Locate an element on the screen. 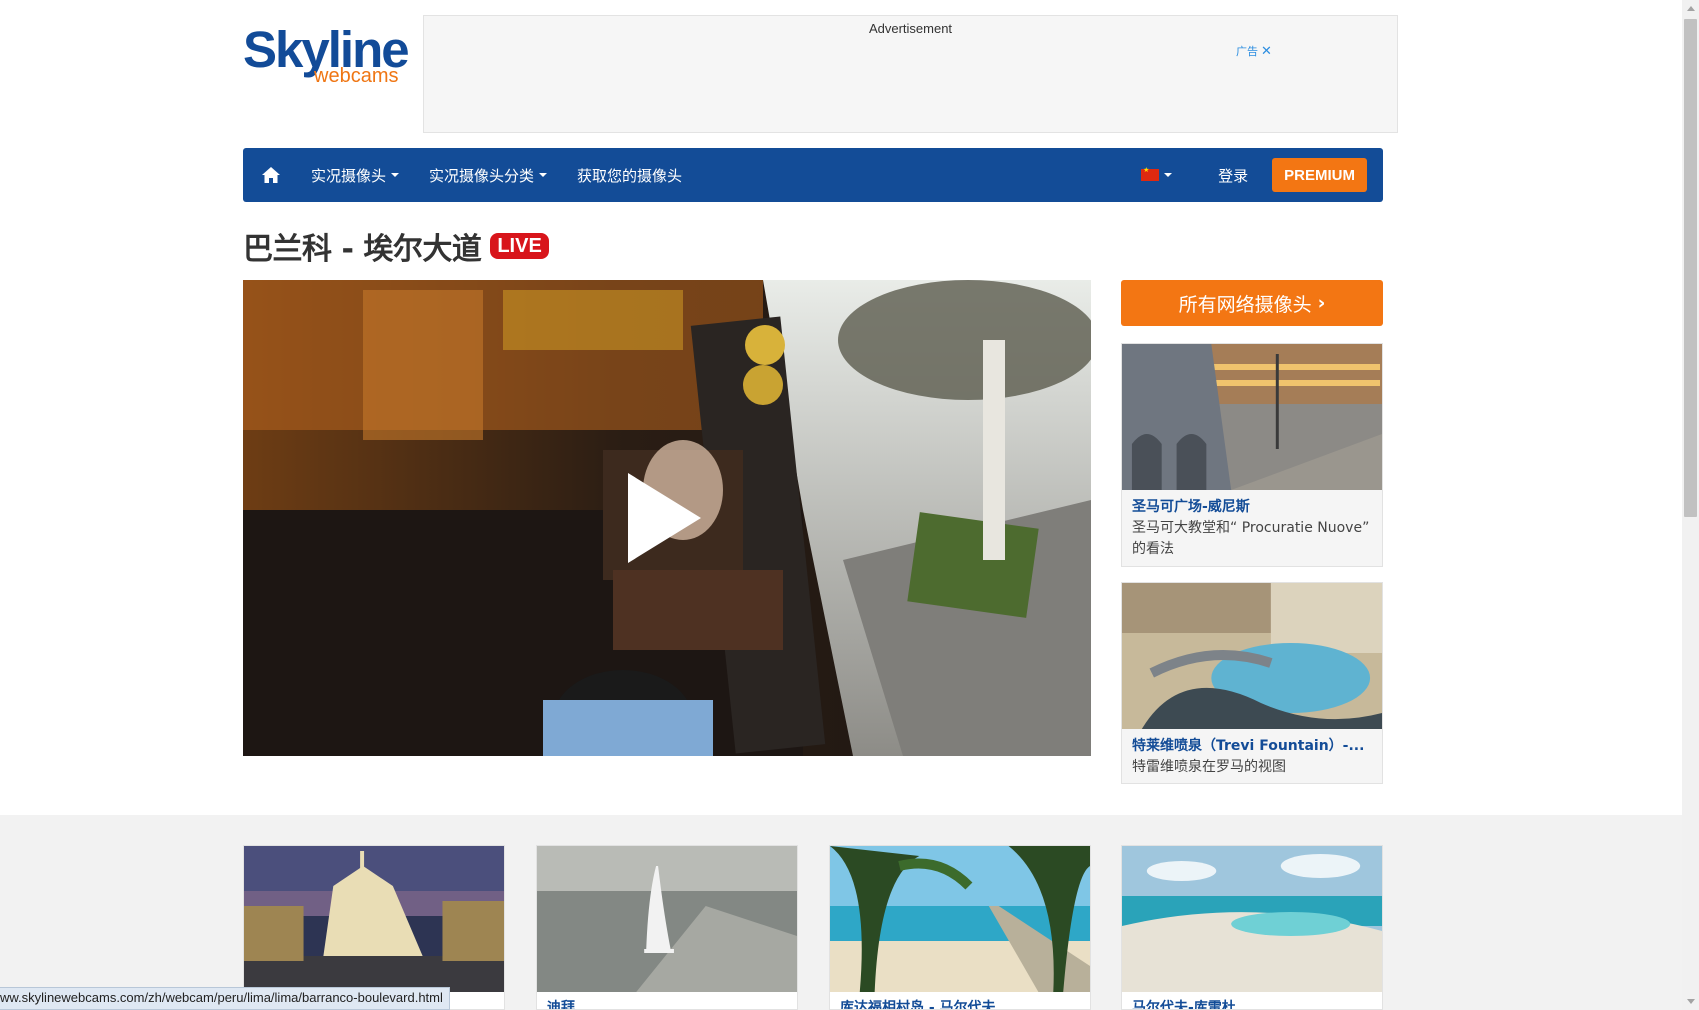 The height and width of the screenshot is (1010, 1699). nav-item-label: 实况摄像头 is located at coordinates (349, 175).